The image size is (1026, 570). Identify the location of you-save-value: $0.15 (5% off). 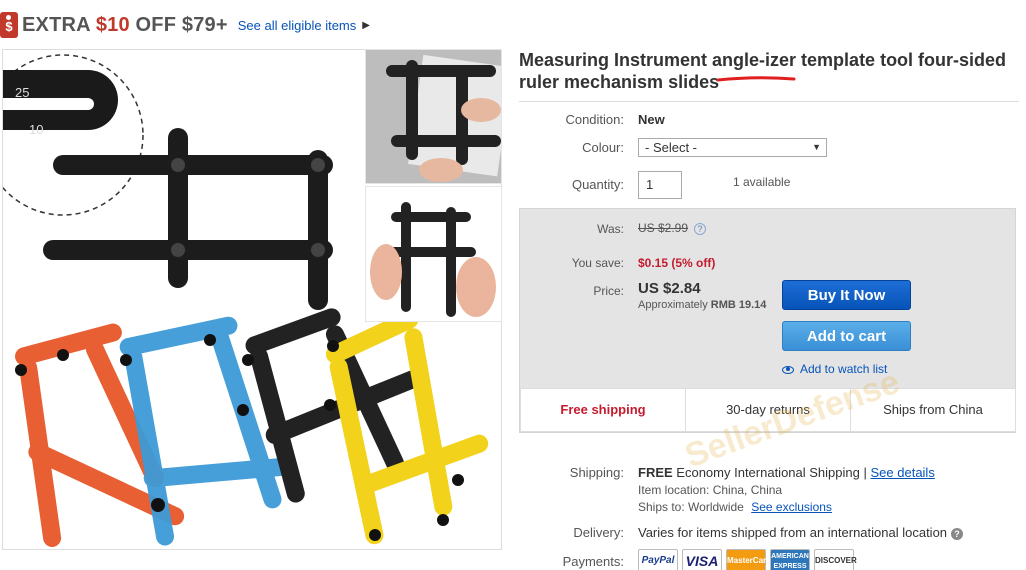
(677, 263).